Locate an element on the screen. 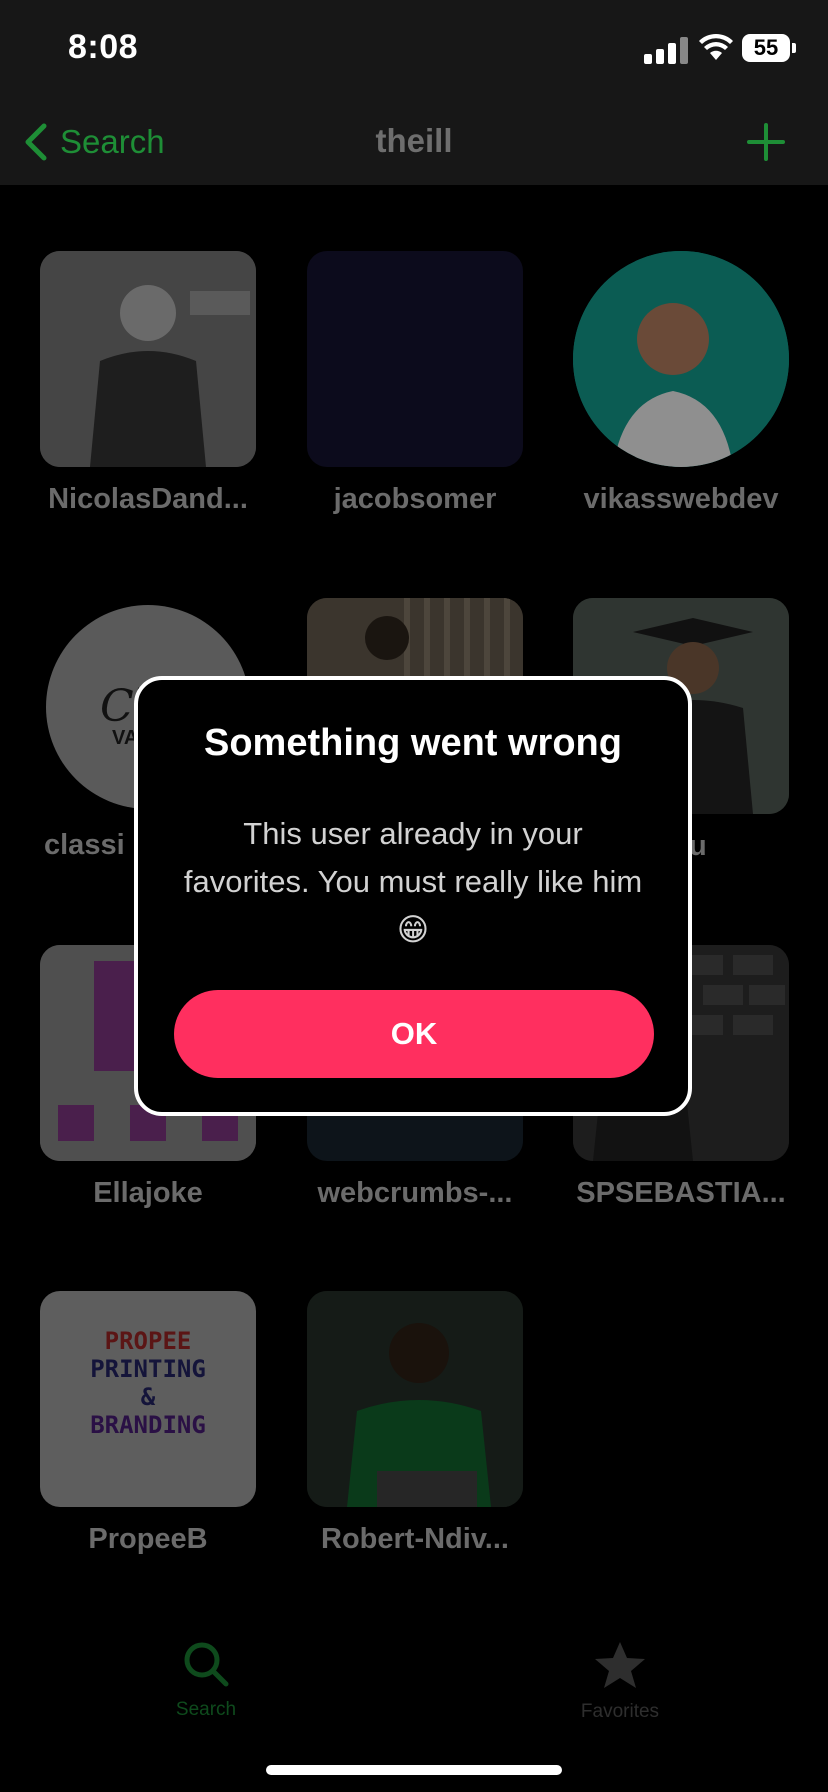 Image resolution: width=828 pixels, height=1792 pixels. nav-bar: Search theill is located at coordinates (414, 142).